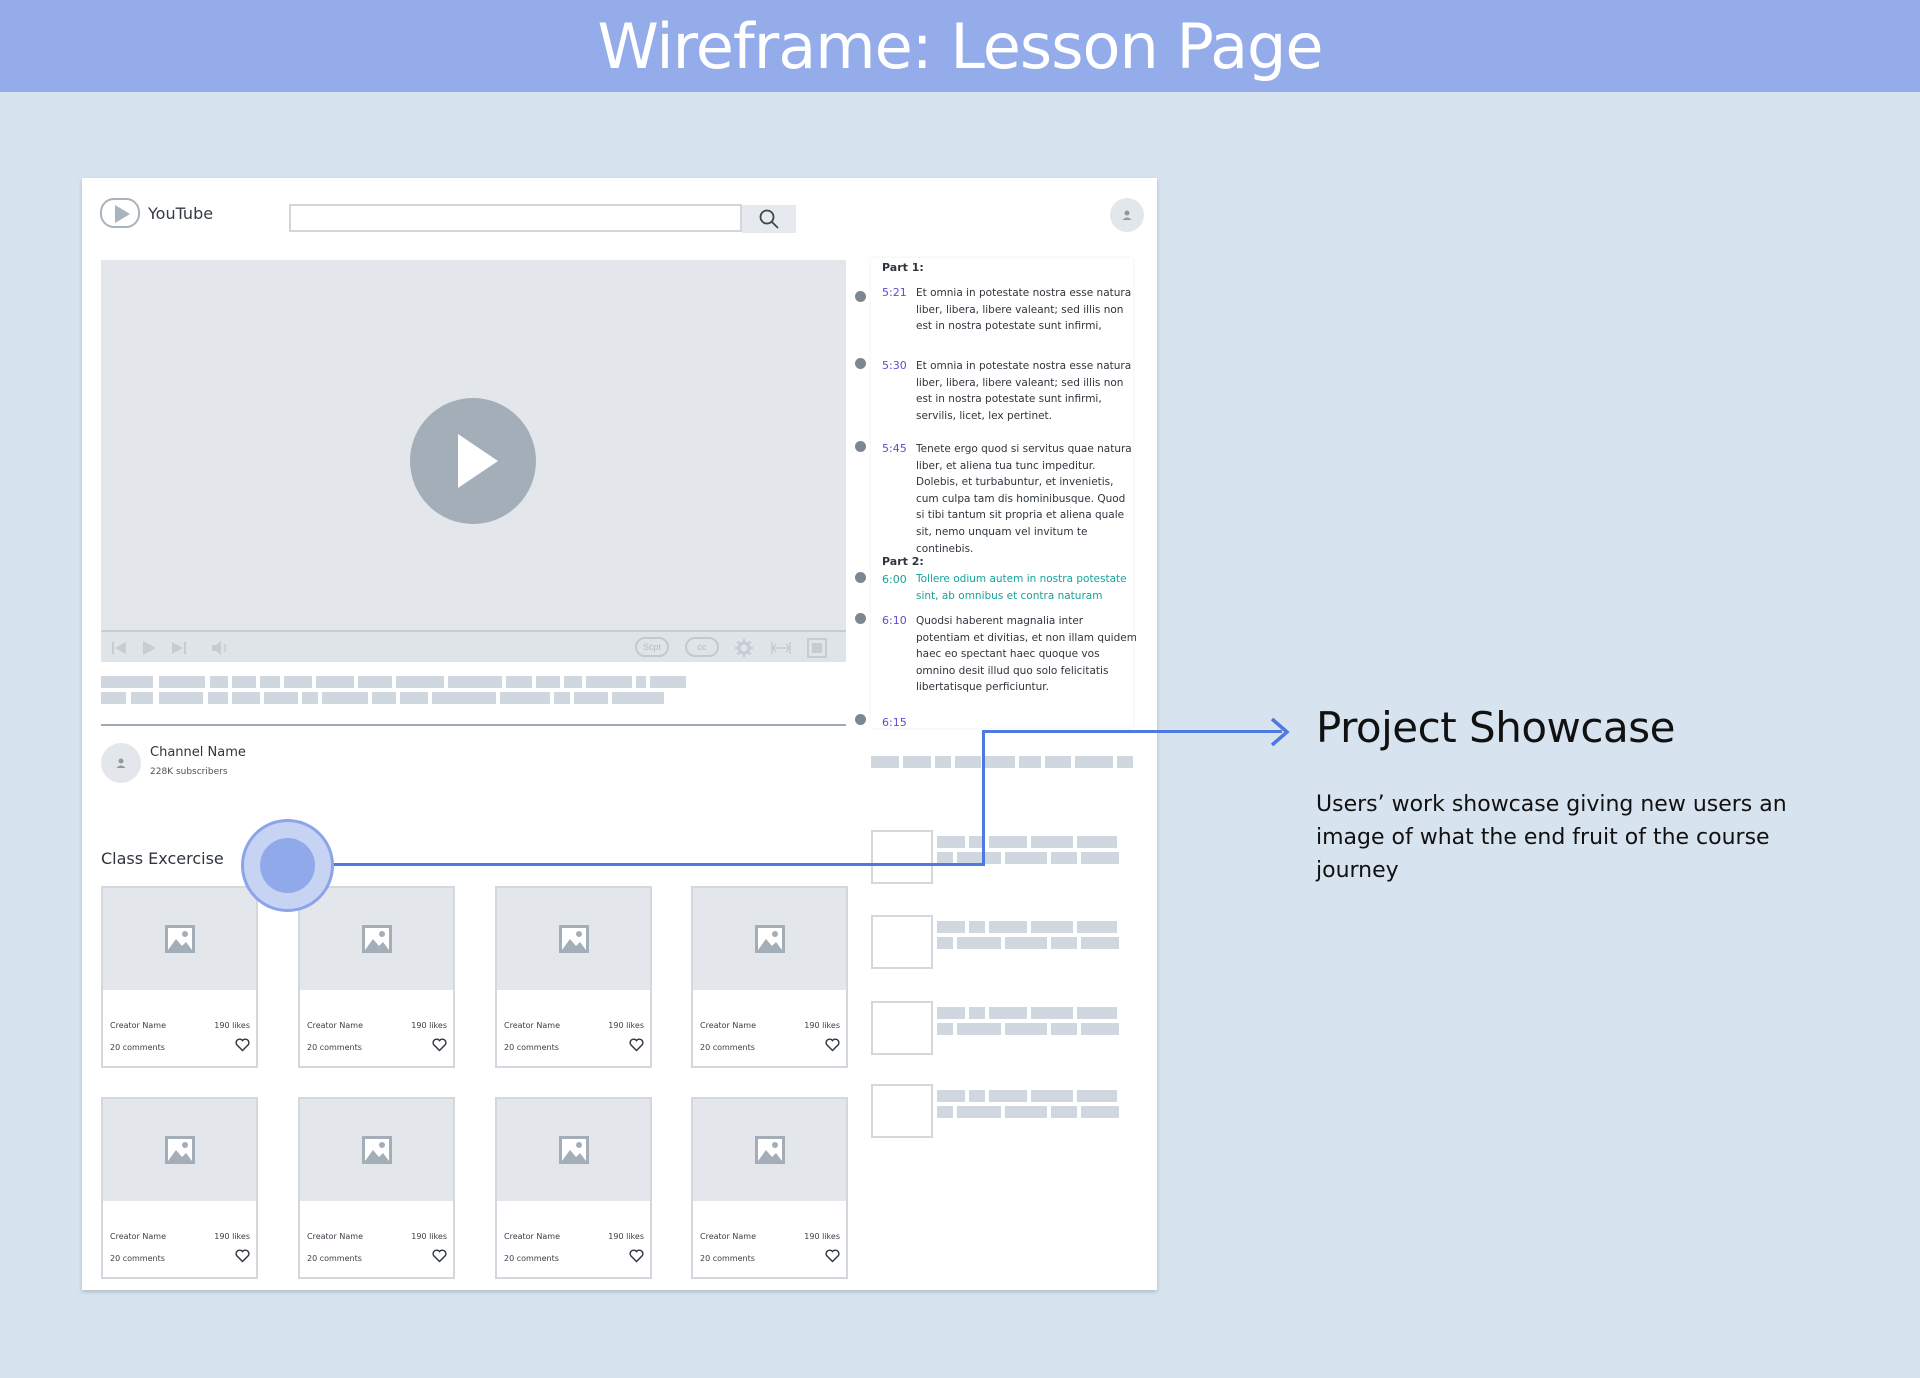 The height and width of the screenshot is (1378, 1920). Describe the element at coordinates (119, 648) in the screenshot. I see `skip-back-icon` at that location.